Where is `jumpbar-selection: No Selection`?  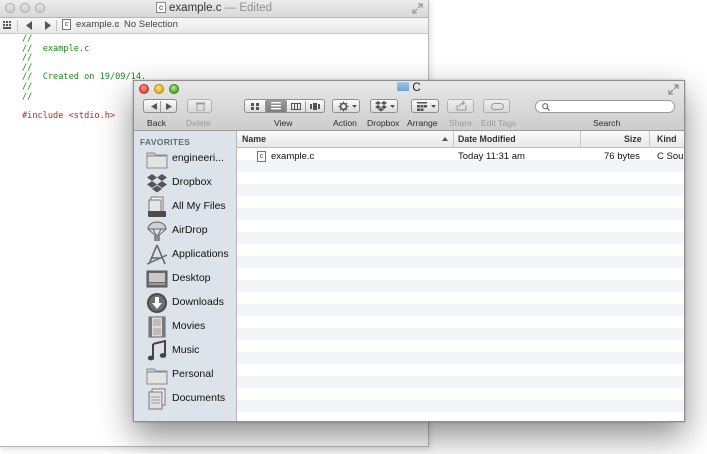 jumpbar-selection: No Selection is located at coordinates (151, 24).